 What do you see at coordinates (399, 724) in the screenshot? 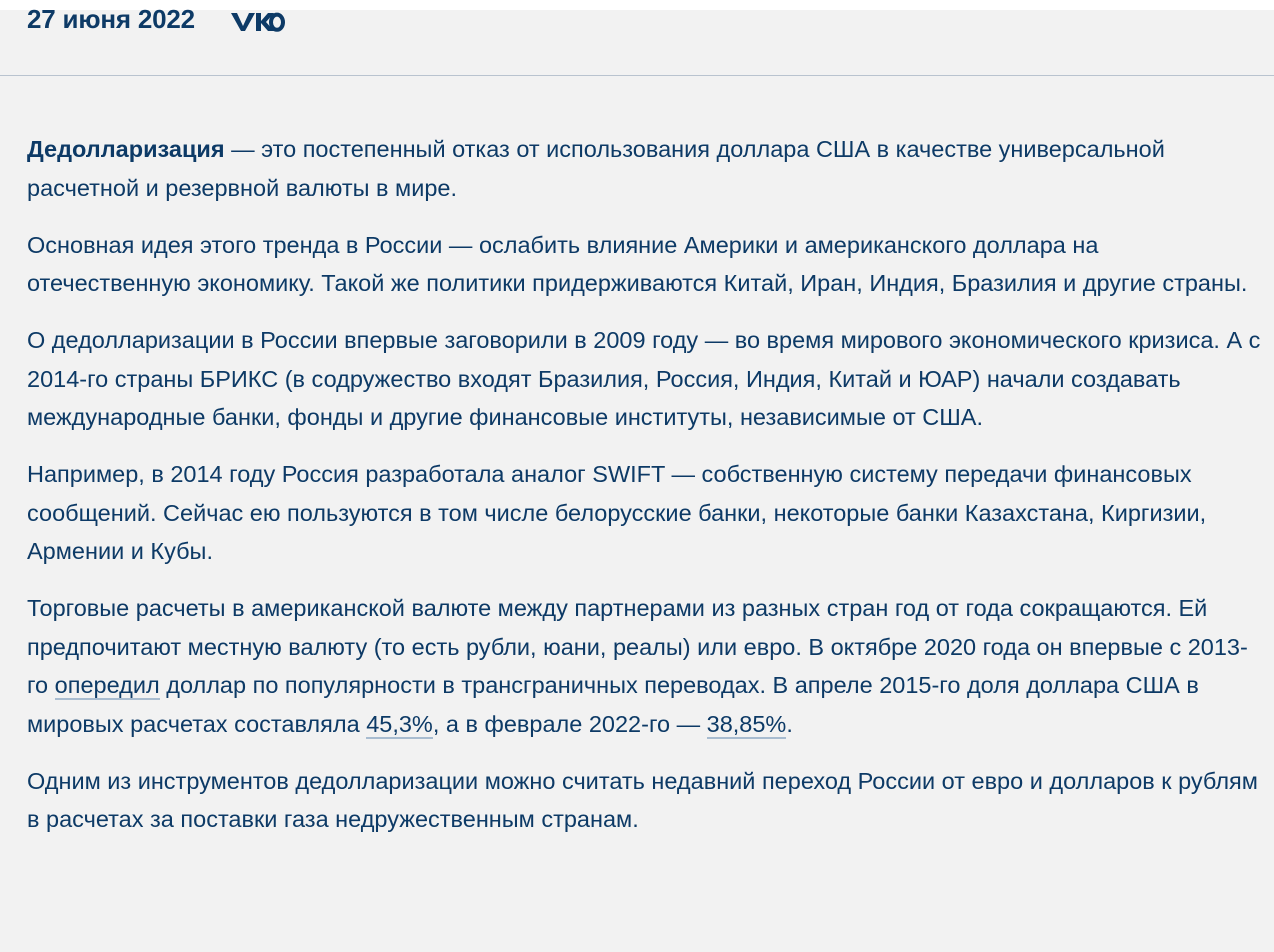
I see `source-link-share-2015: 45,3%` at bounding box center [399, 724].